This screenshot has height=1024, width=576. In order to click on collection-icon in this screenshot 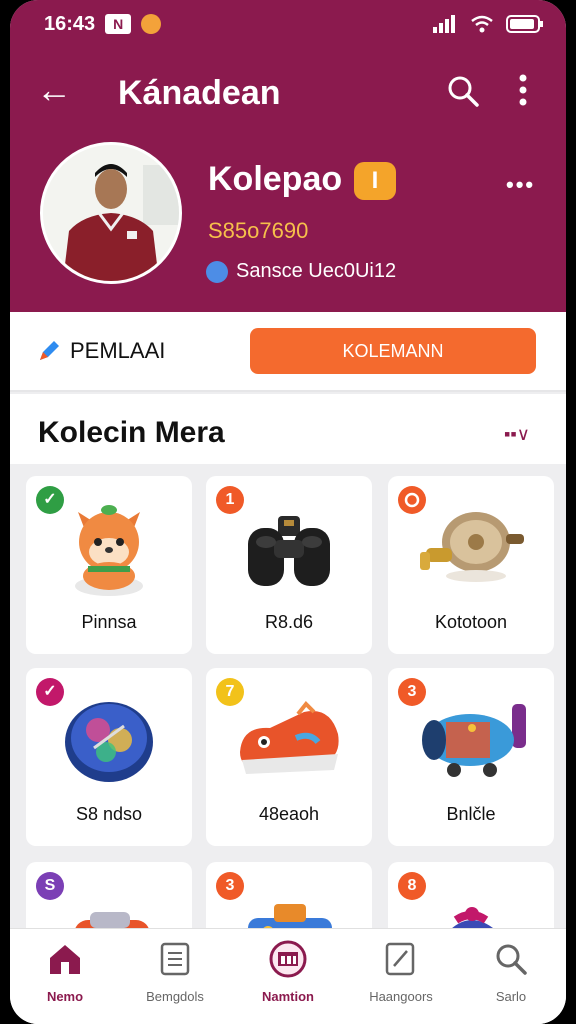, I will do `click(288, 959)`.